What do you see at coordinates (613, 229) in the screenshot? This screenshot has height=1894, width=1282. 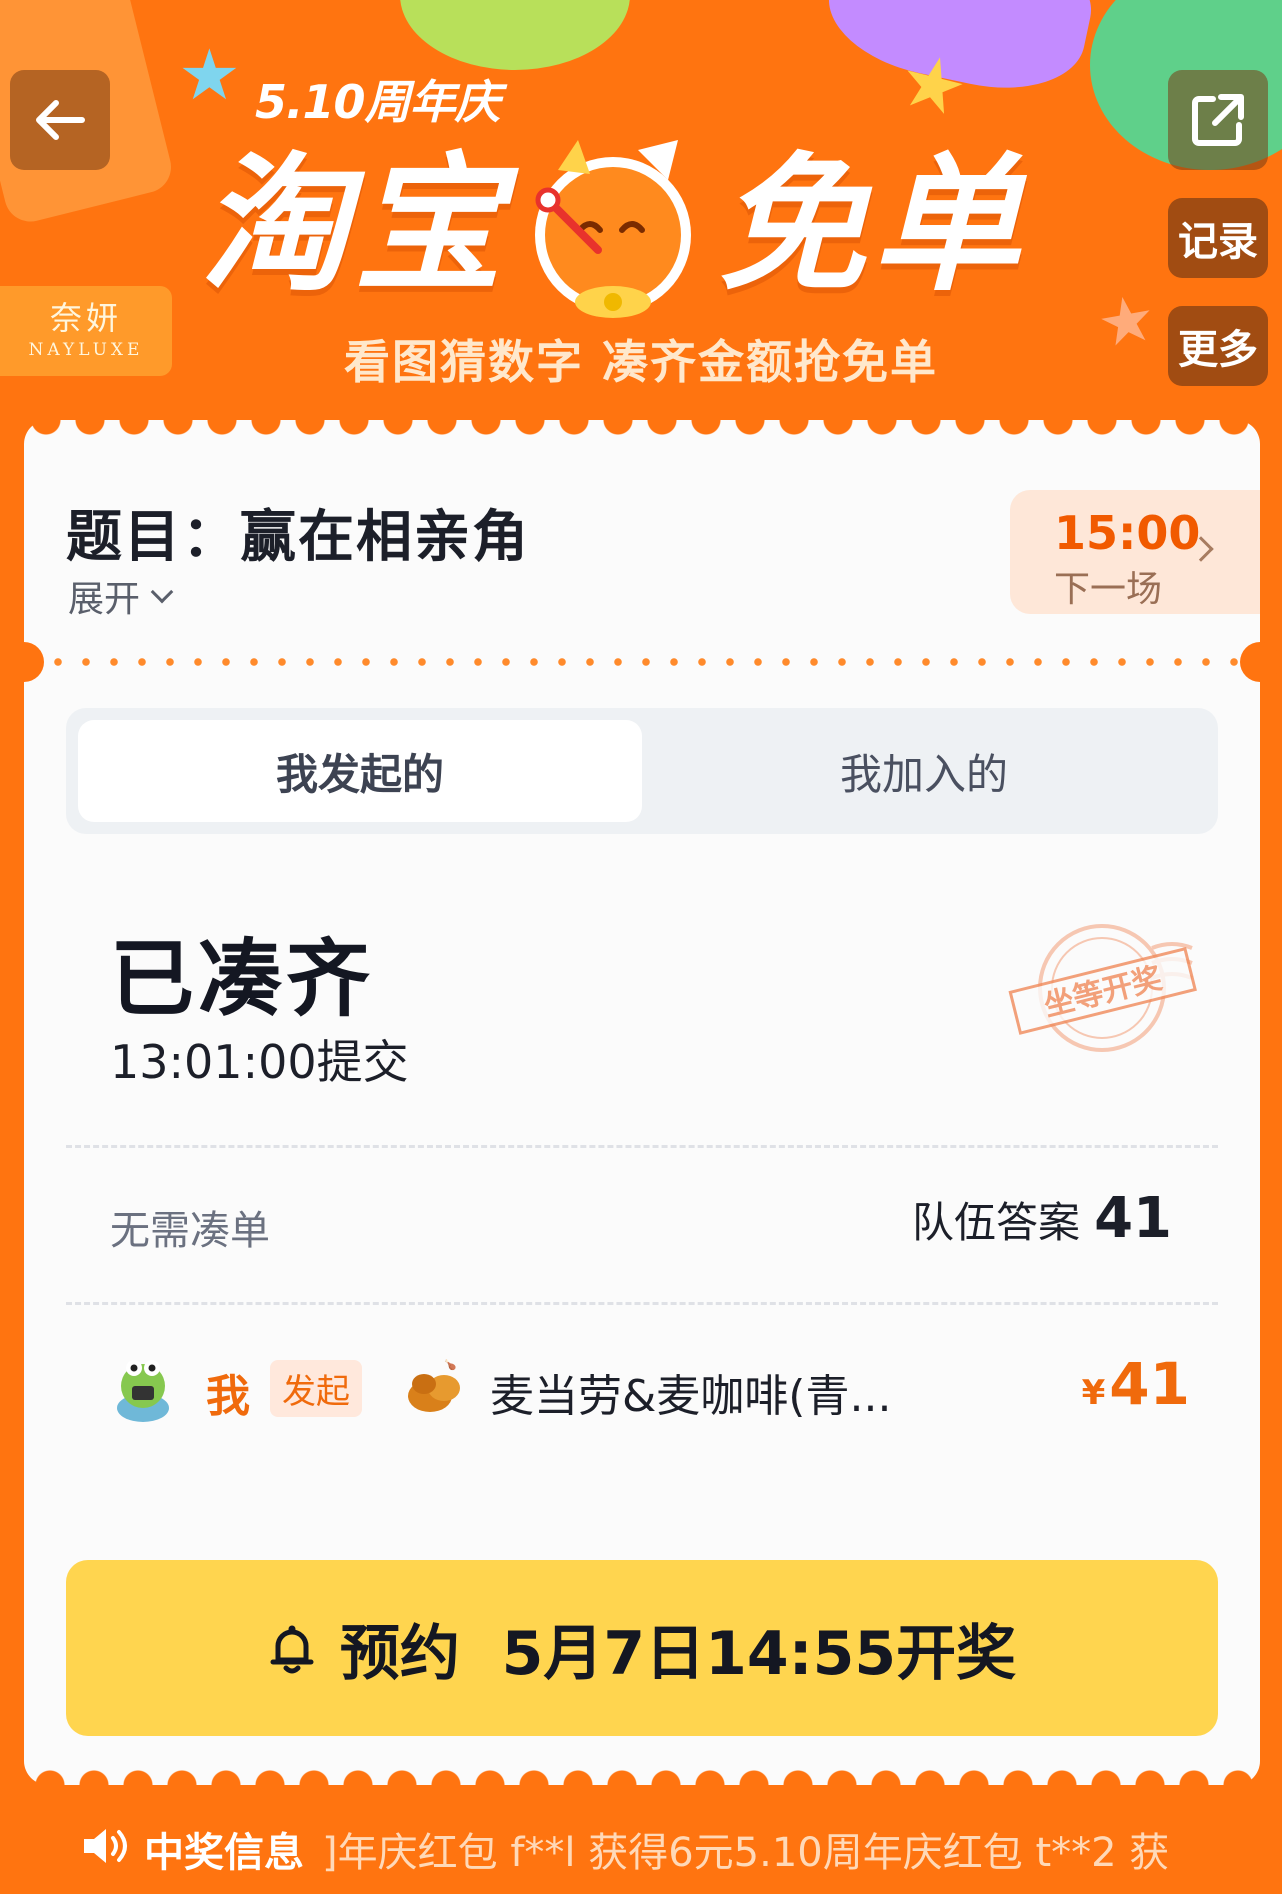 I see `mascot-icon` at bounding box center [613, 229].